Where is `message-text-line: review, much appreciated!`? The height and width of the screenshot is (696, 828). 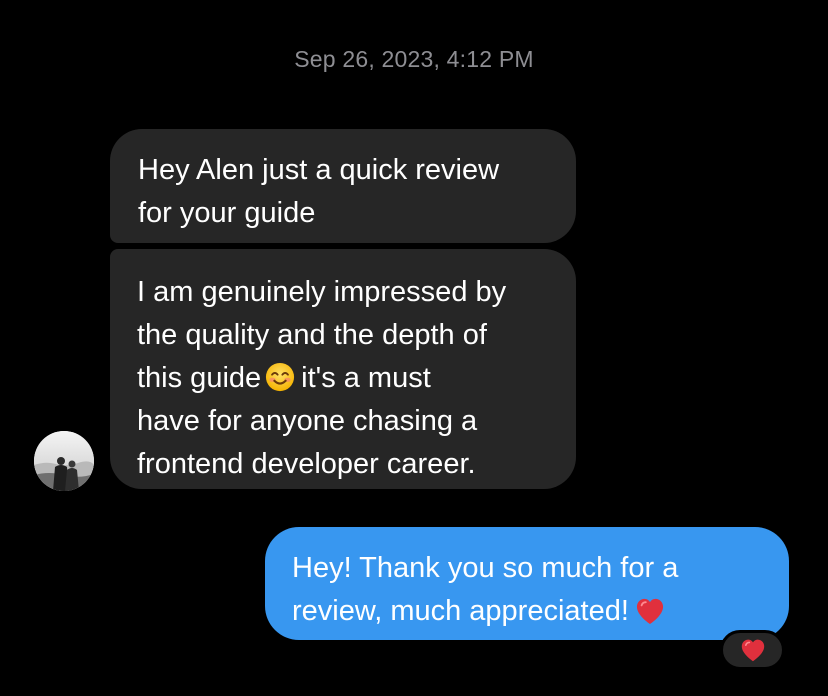
message-text-line: review, much appreciated! is located at coordinates (530, 611).